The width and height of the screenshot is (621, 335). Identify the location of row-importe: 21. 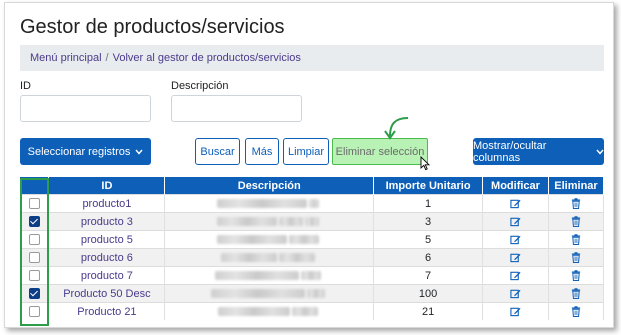
(428, 311).